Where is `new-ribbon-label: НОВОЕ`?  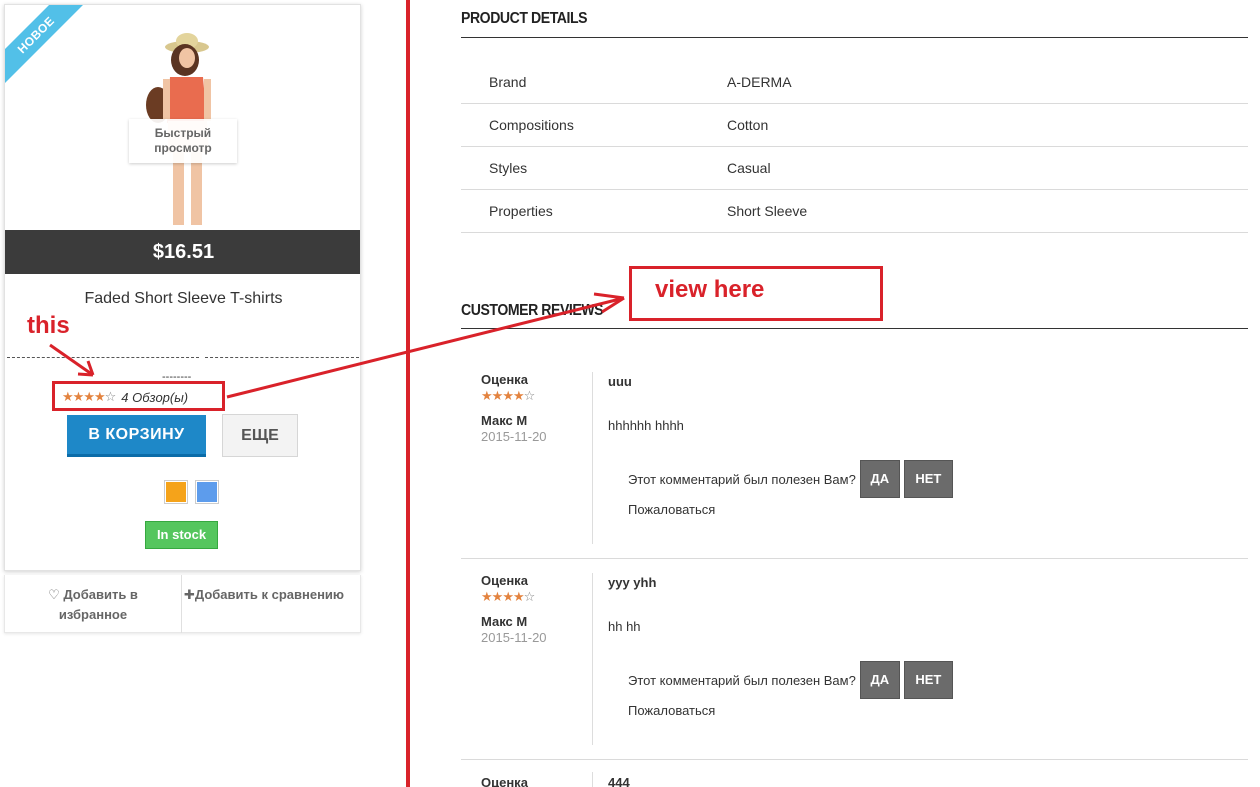
new-ribbon-label: НОВОЕ is located at coordinates (48, 47).